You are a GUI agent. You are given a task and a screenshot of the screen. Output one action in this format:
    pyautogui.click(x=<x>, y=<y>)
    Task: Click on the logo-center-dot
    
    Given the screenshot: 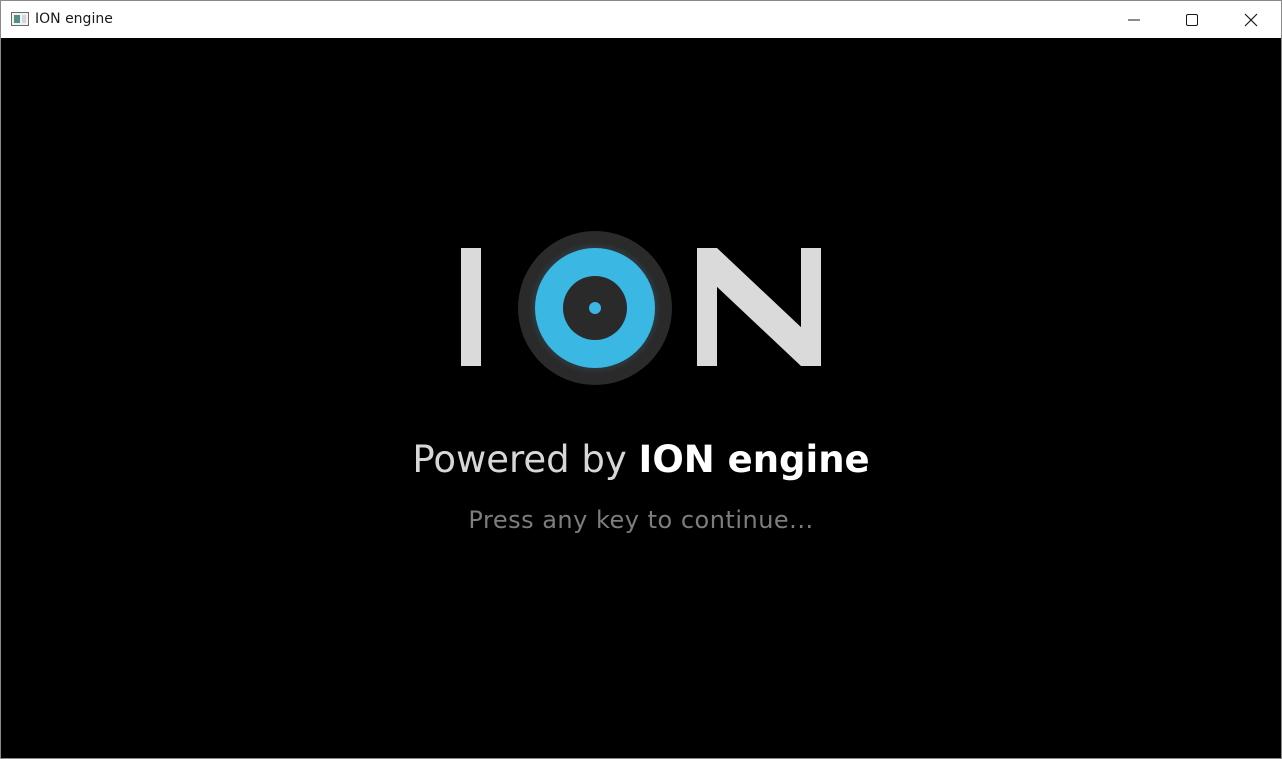 What is the action you would take?
    pyautogui.click(x=595, y=308)
    